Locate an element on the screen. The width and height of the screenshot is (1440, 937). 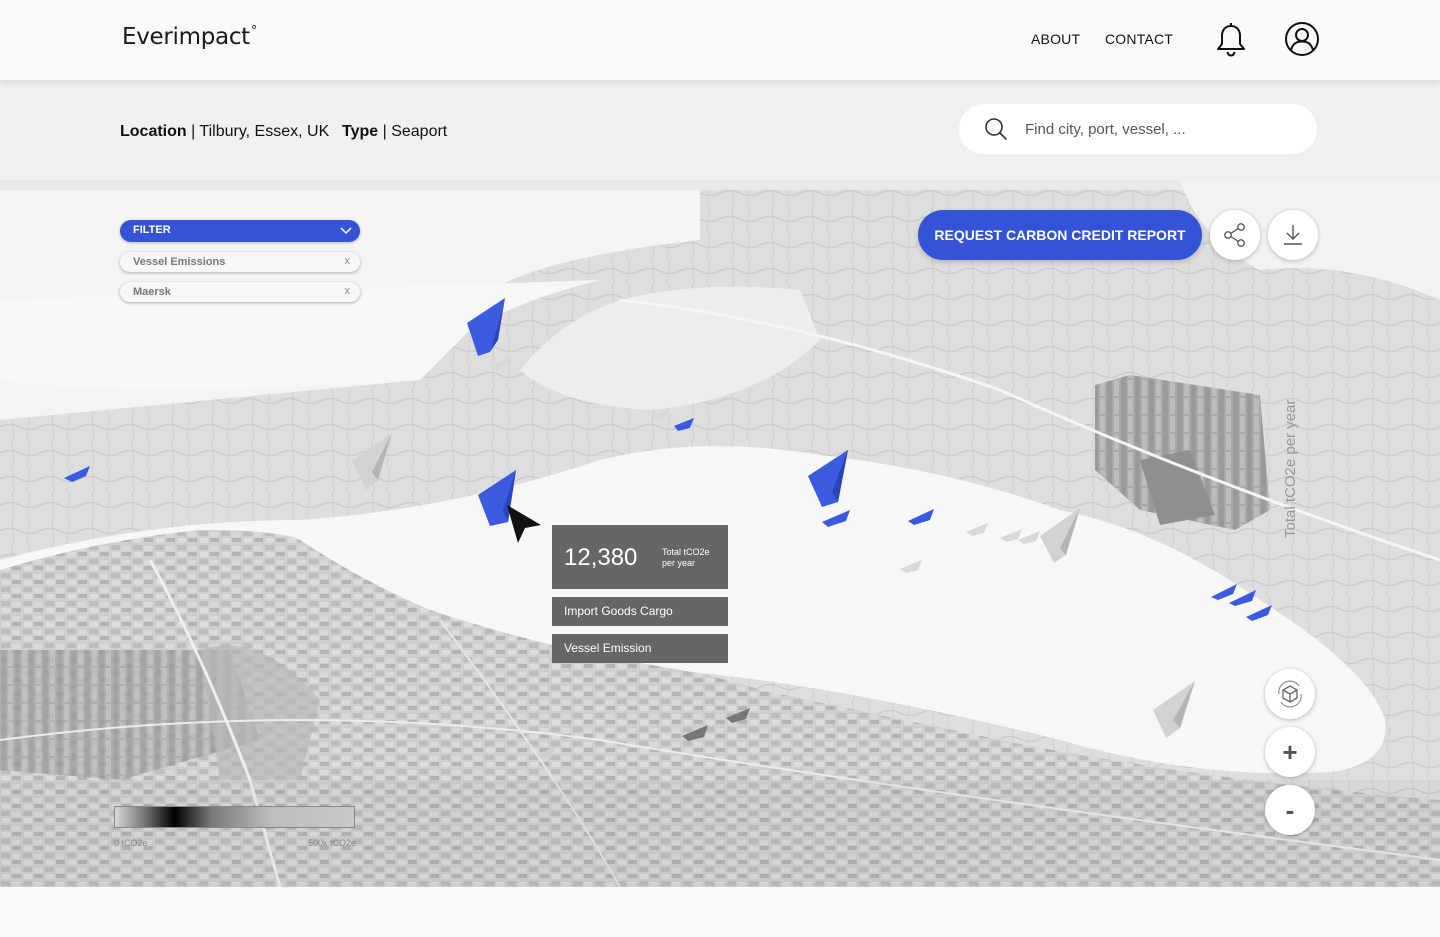
type-label: Type is located at coordinates (360, 131).